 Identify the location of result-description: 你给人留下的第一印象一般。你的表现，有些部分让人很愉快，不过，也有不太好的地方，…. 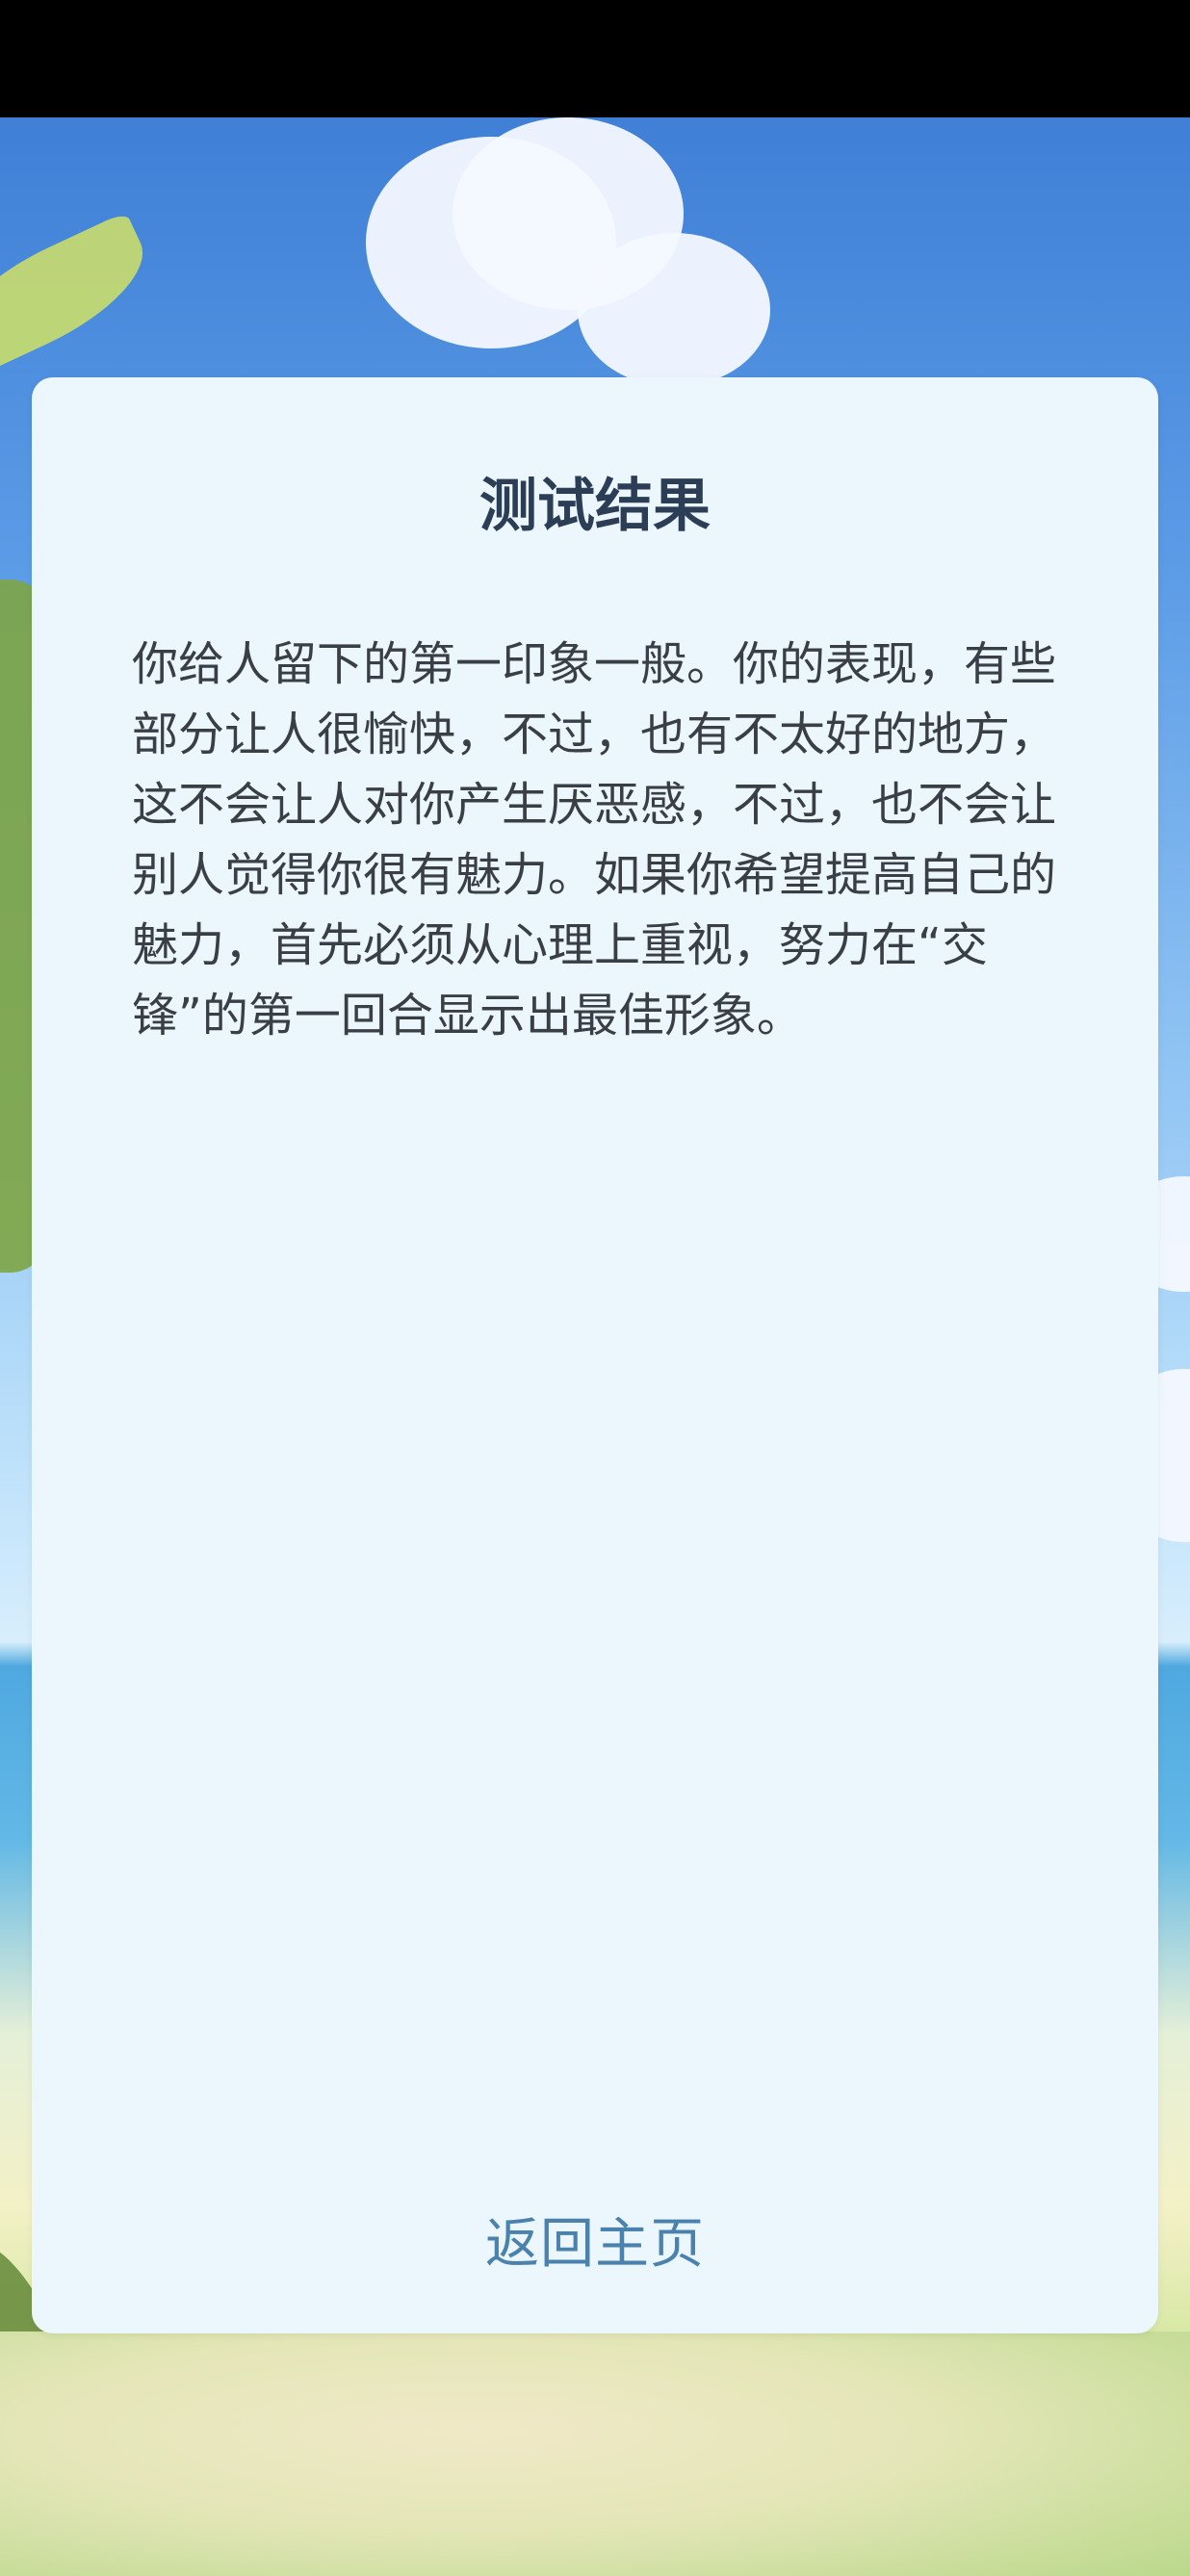
(595, 840).